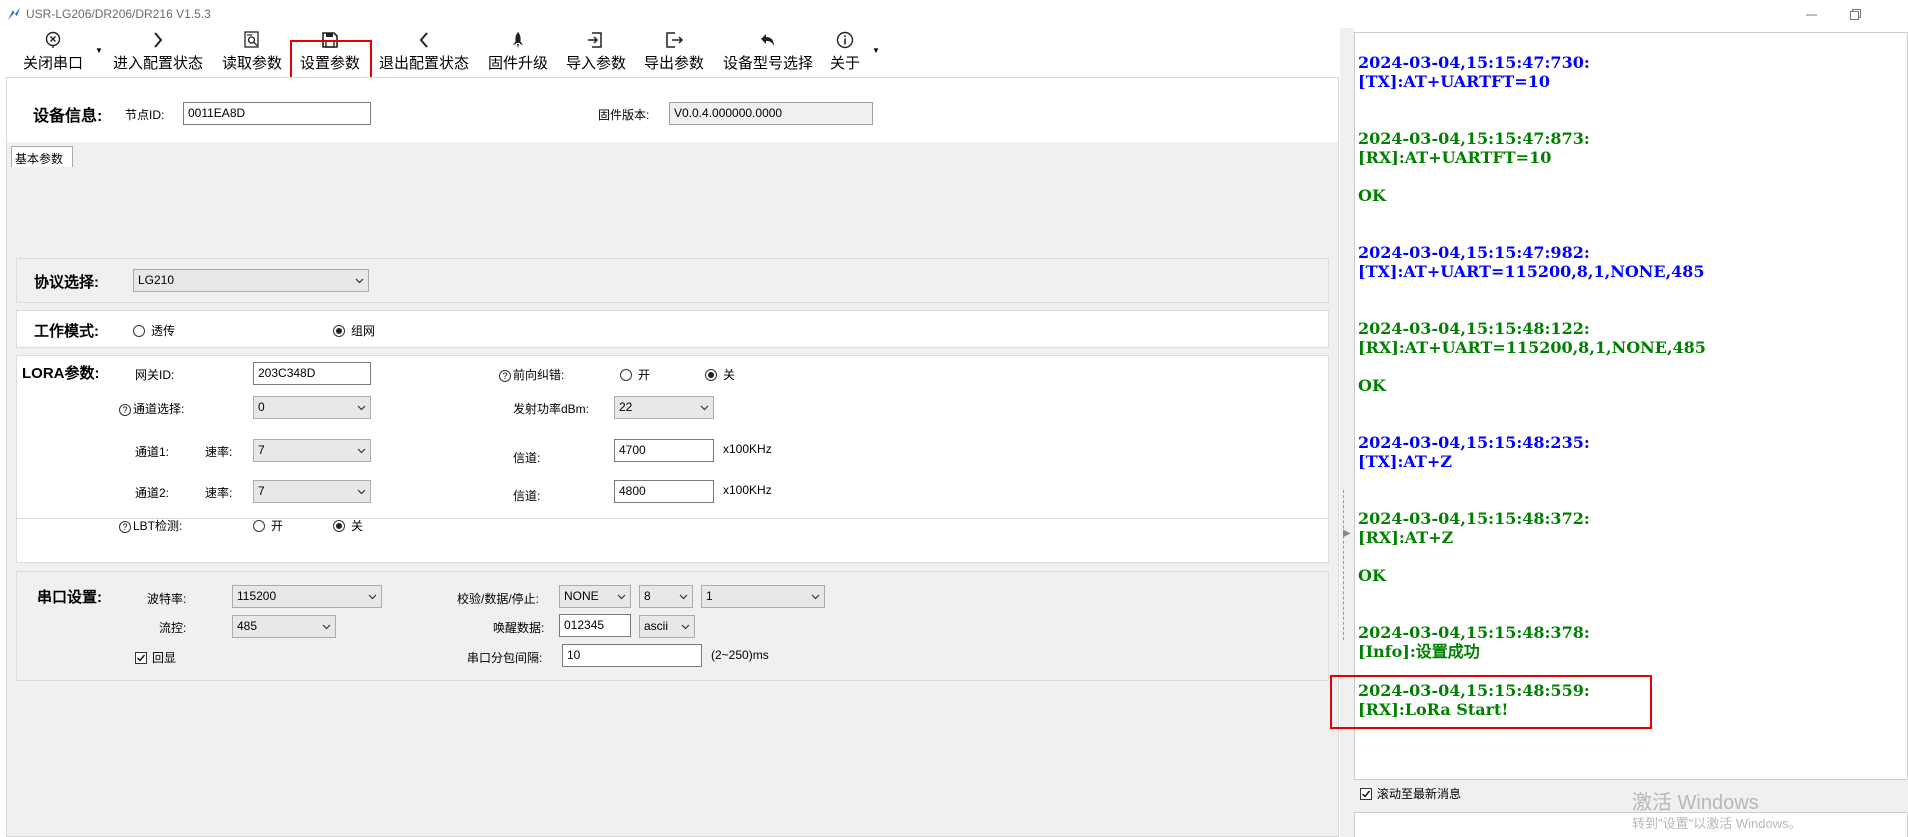 The image size is (1908, 837). Describe the element at coordinates (155, 657) in the screenshot. I see `echo-checkbox: 回显` at that location.